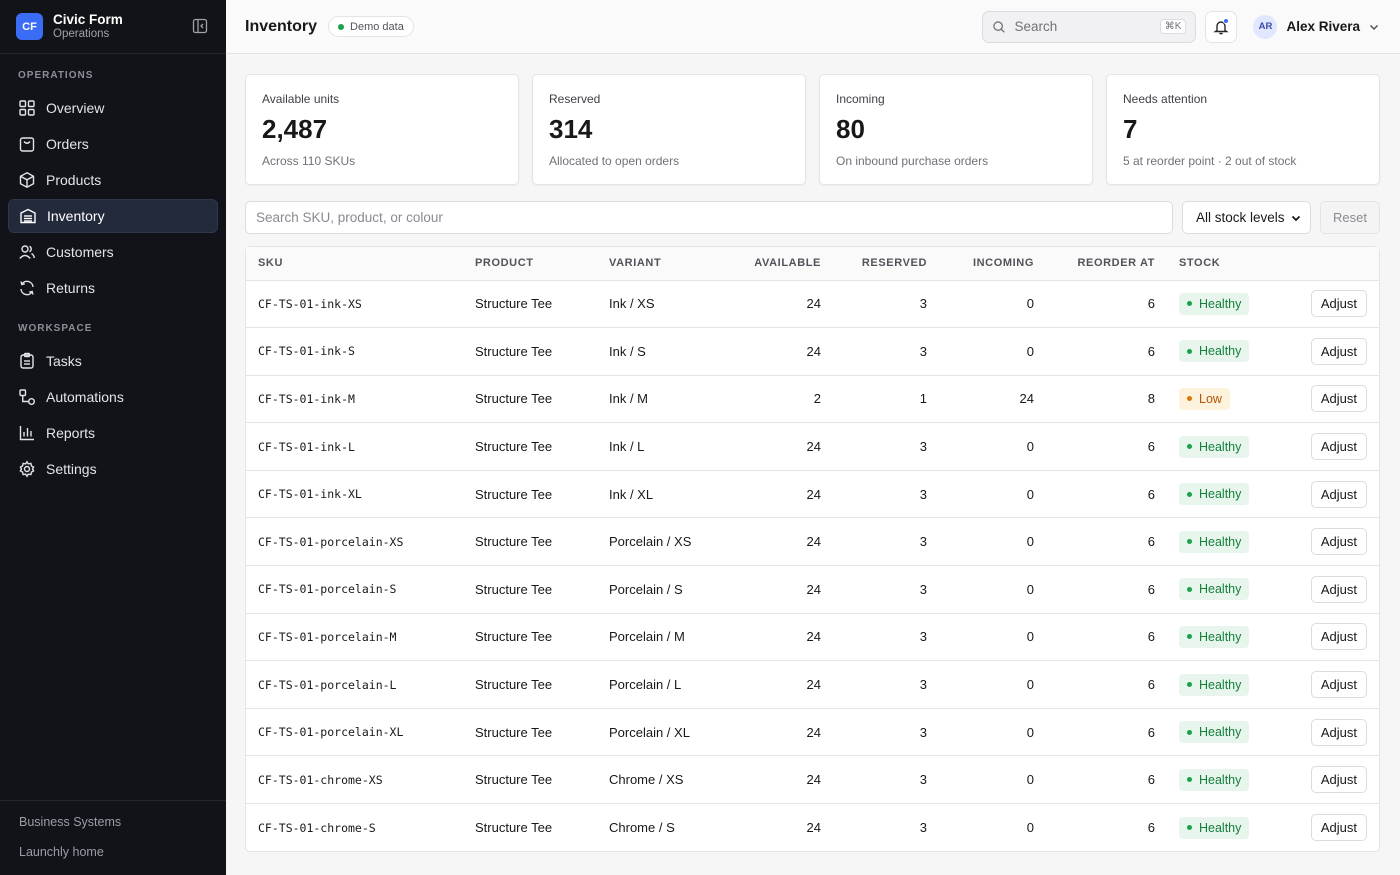 This screenshot has width=1400, height=875. I want to click on sidebar-footer: Business Systems Launchly home, so click(113, 837).